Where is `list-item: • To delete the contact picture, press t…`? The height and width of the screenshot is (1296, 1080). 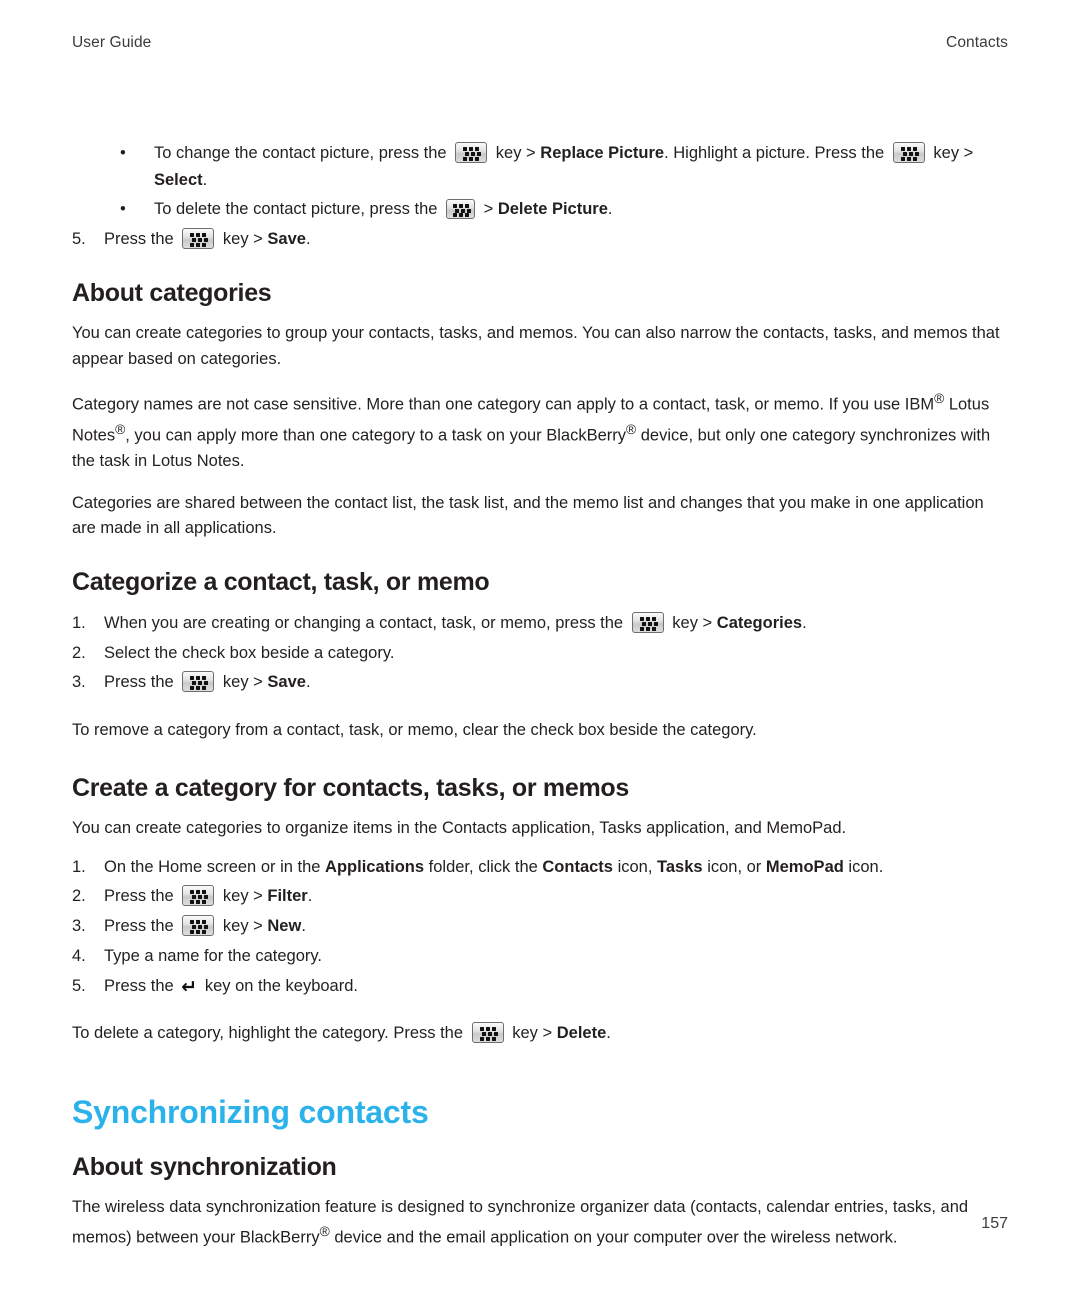
list-item: • To delete the contact picture, press t… is located at coordinates (540, 209).